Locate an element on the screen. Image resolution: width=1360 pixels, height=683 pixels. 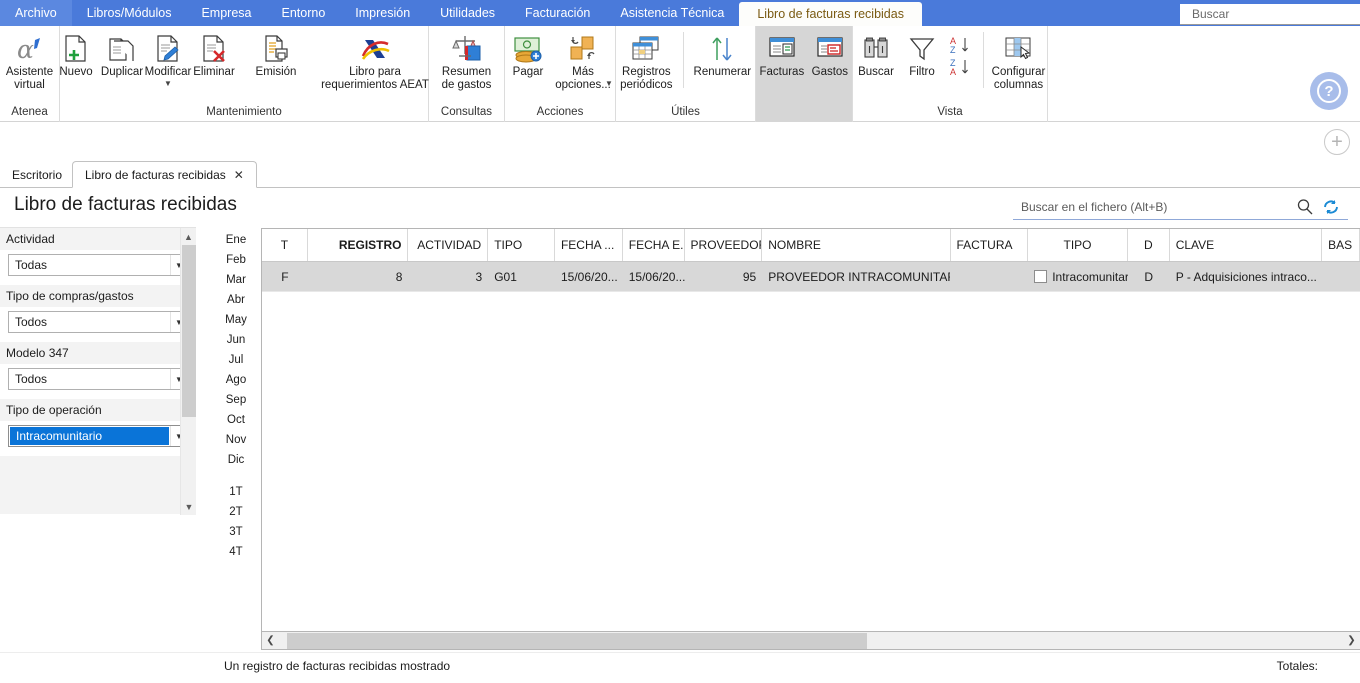
pagar-button: Pagar is located at coordinates (528, 54).